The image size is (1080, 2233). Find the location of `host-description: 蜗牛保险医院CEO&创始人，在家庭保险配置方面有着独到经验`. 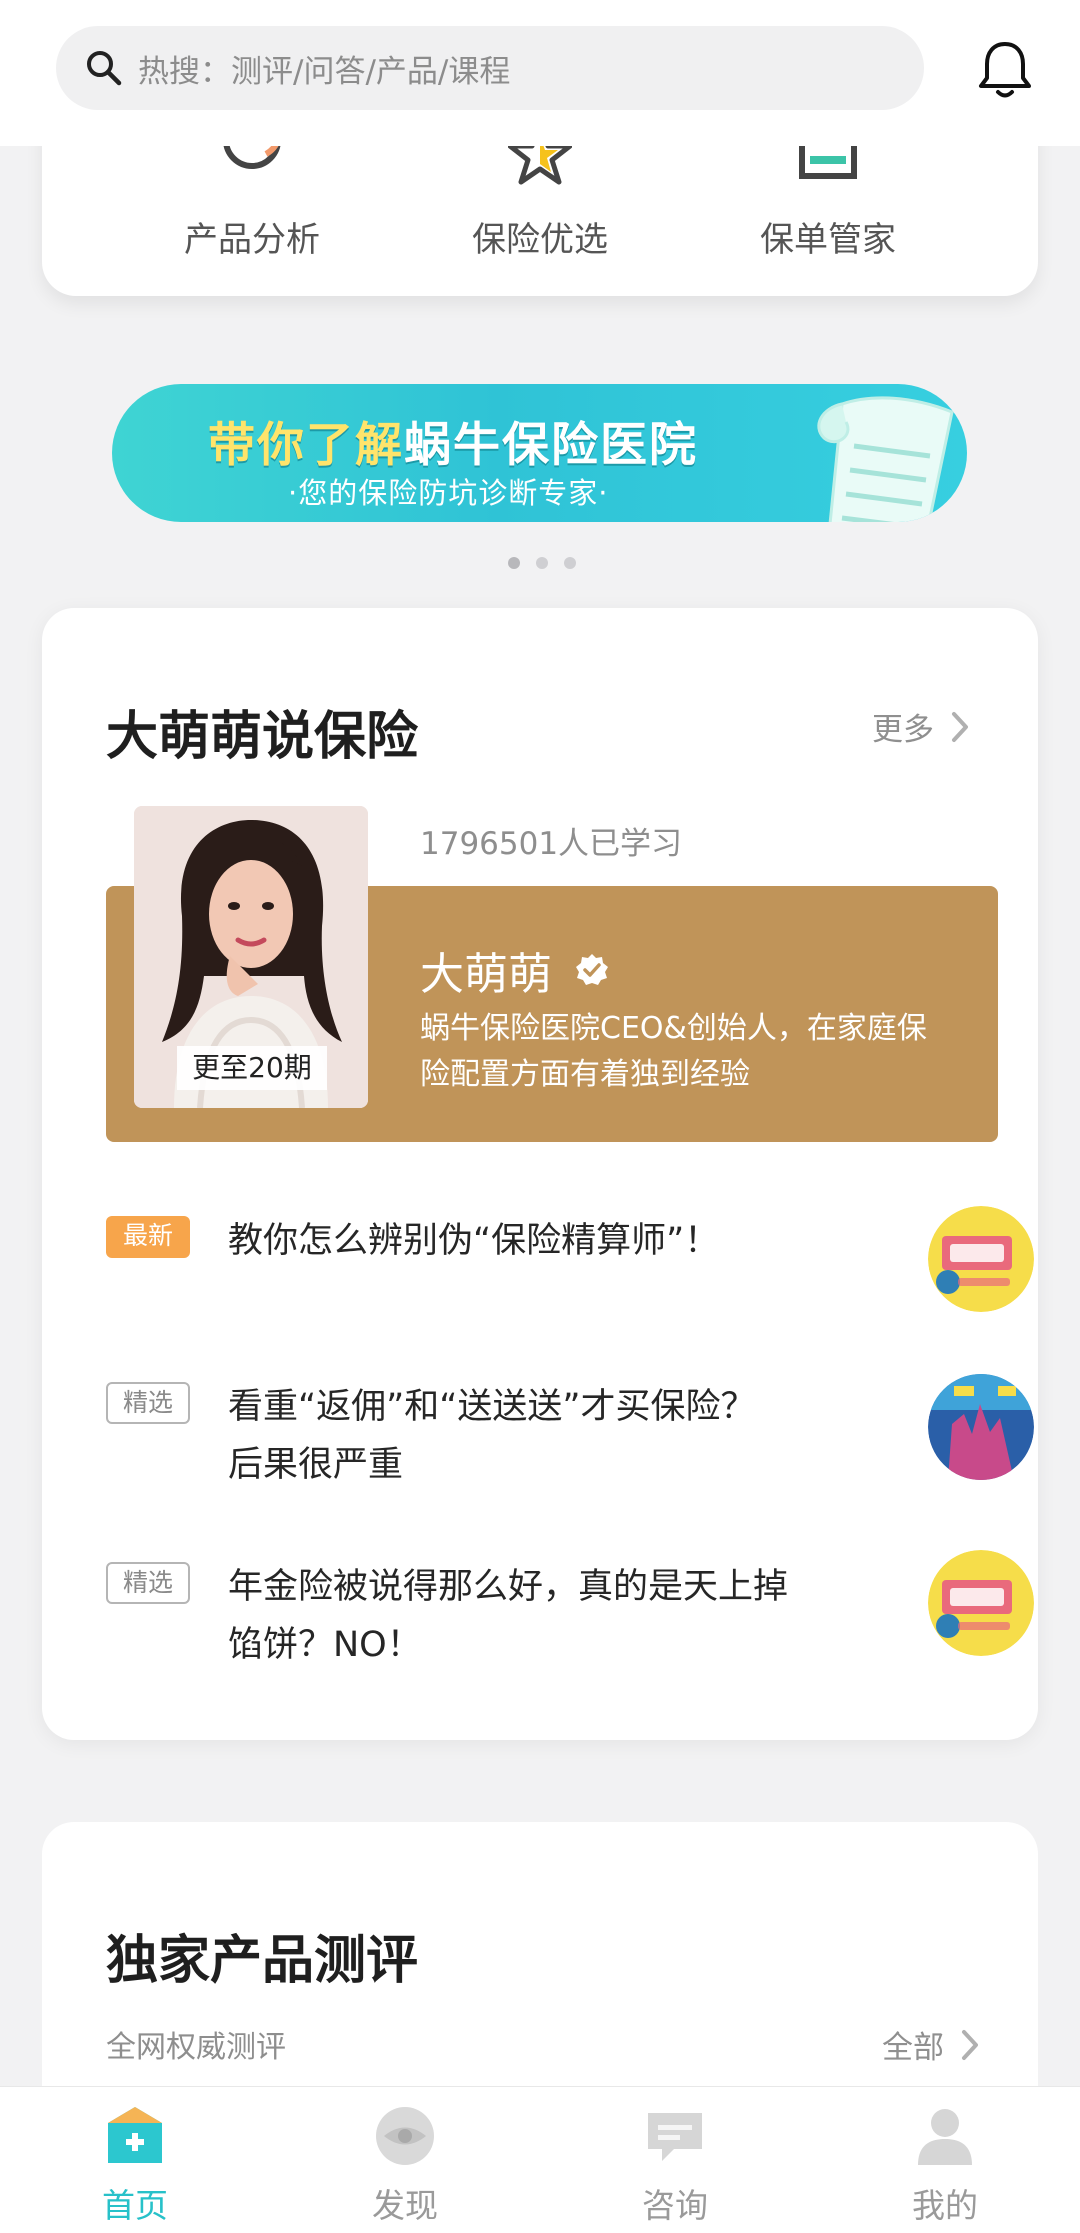

host-description: 蜗牛保险医院CEO&创始人，在家庭保险配置方面有着独到经验 is located at coordinates (673, 1051).